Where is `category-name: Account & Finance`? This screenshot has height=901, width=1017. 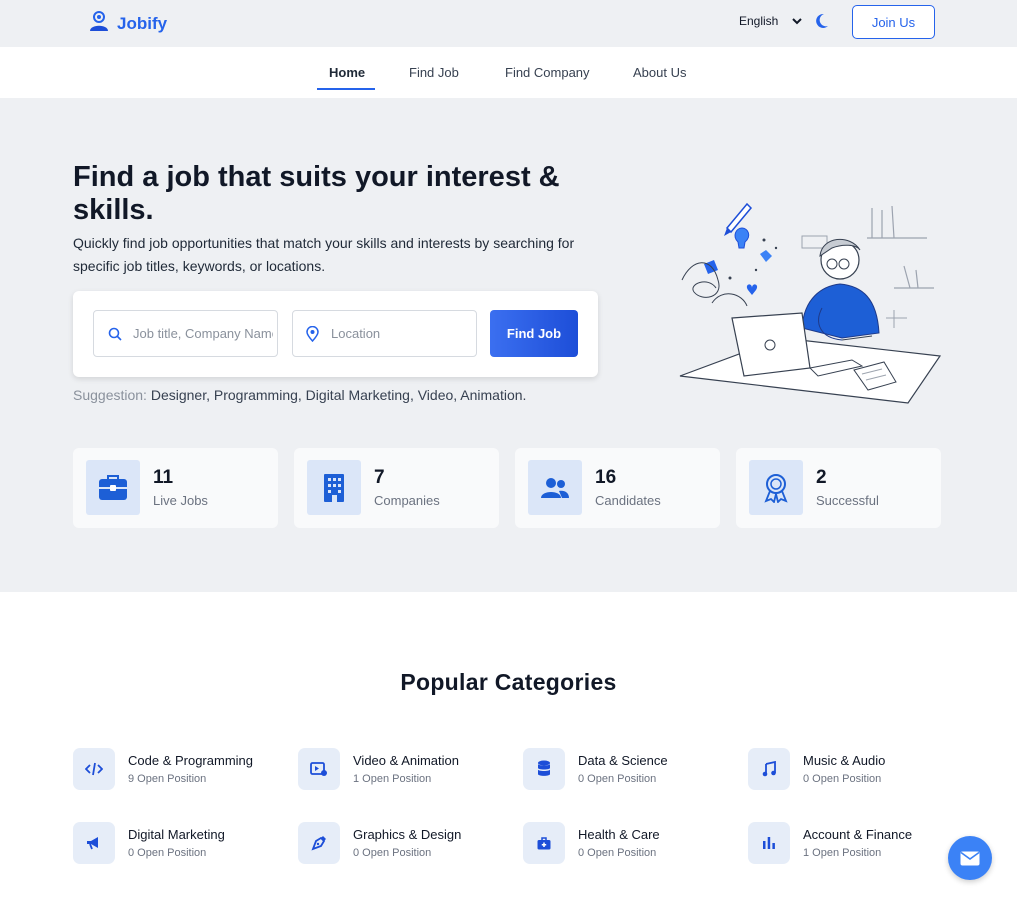 category-name: Account & Finance is located at coordinates (858, 834).